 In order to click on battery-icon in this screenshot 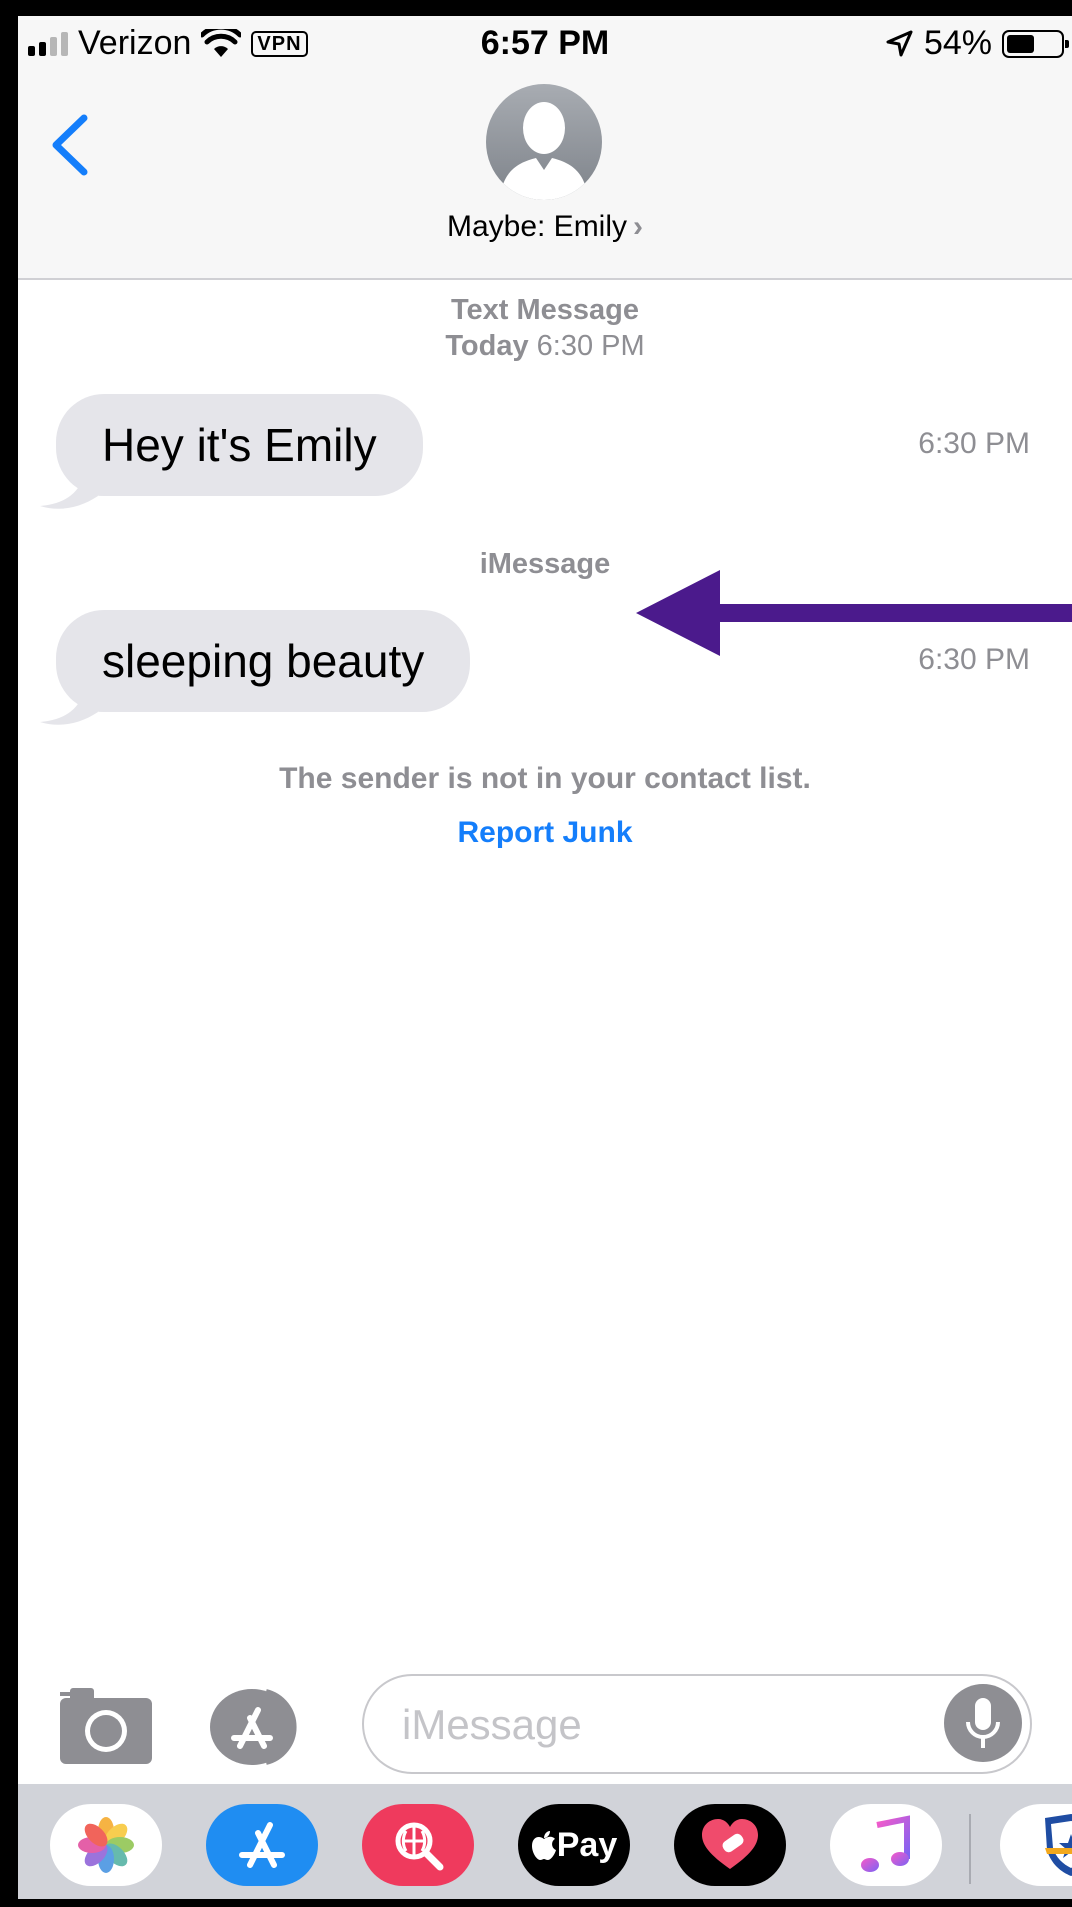, I will do `click(1035, 43)`.